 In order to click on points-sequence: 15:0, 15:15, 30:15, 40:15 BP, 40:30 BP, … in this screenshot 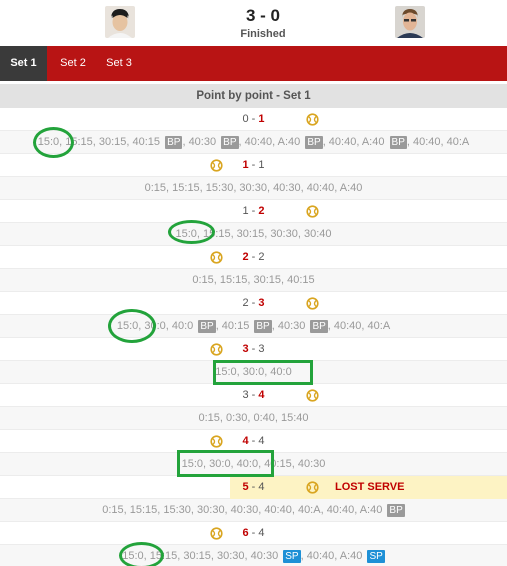, I will do `click(253, 142)`.